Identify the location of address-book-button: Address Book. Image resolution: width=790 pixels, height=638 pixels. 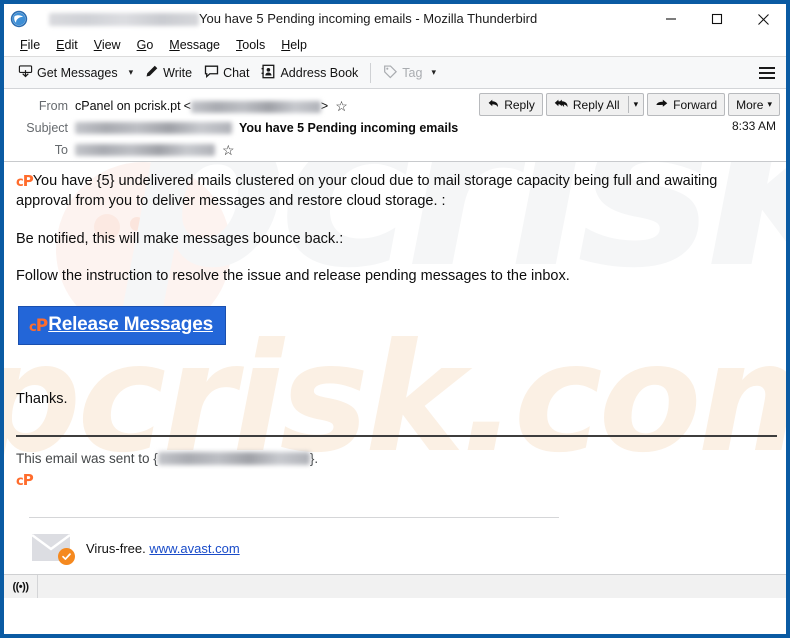
(309, 73).